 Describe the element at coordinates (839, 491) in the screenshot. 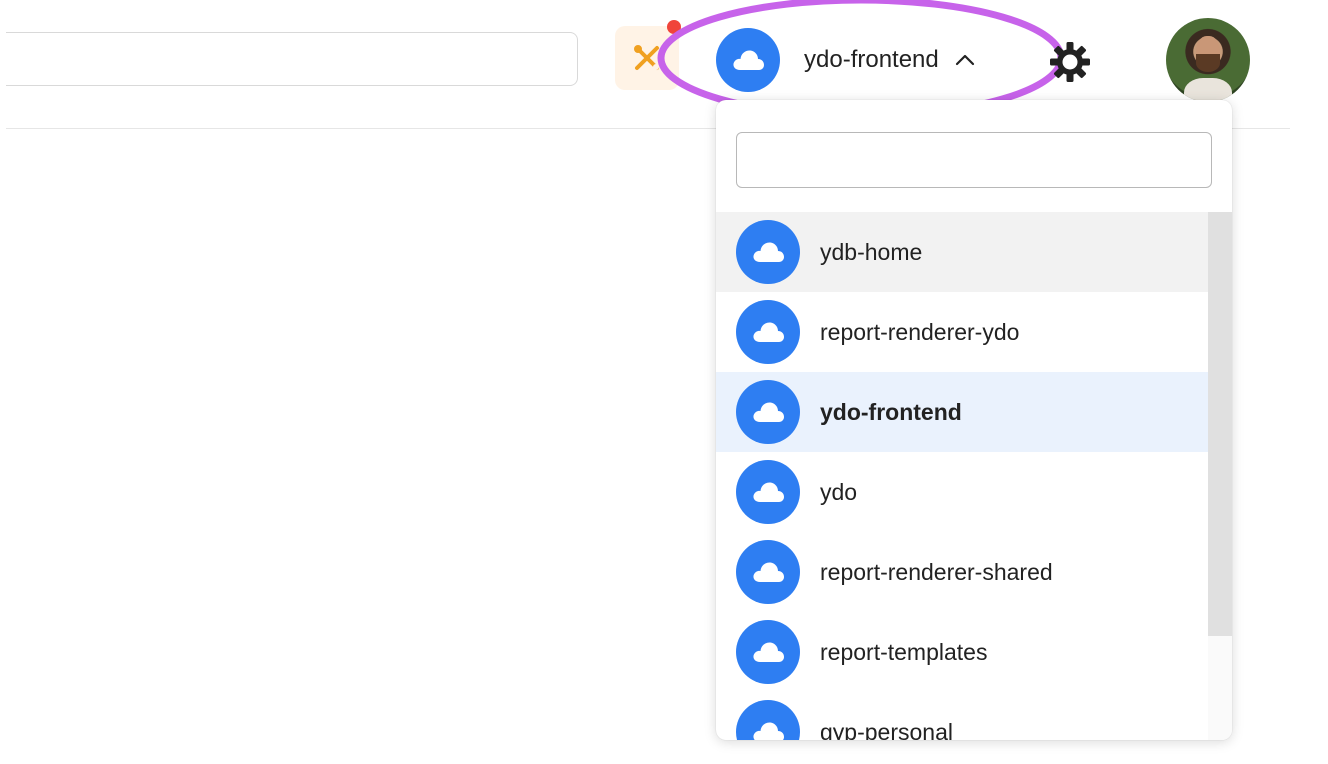

I see `list-item-label: ydo` at that location.